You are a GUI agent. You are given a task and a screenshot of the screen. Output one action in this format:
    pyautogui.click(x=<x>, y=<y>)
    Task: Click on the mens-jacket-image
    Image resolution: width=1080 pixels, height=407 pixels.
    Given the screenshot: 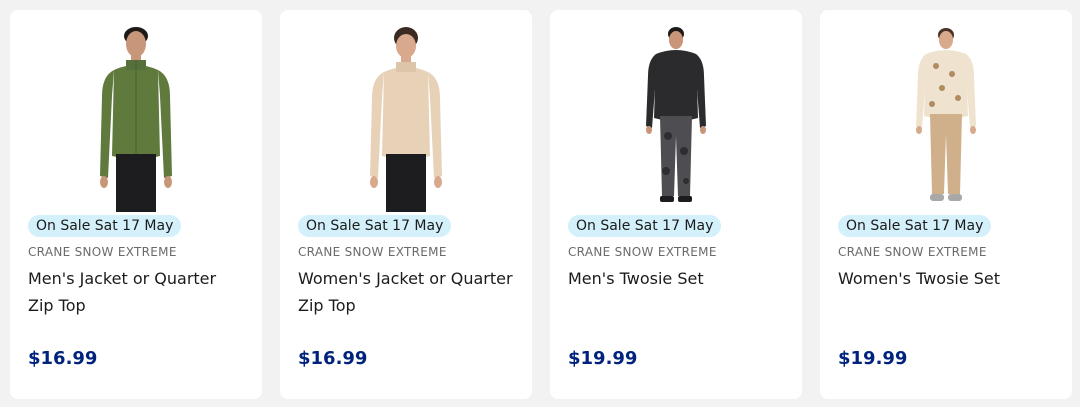 What is the action you would take?
    pyautogui.click(x=136, y=119)
    